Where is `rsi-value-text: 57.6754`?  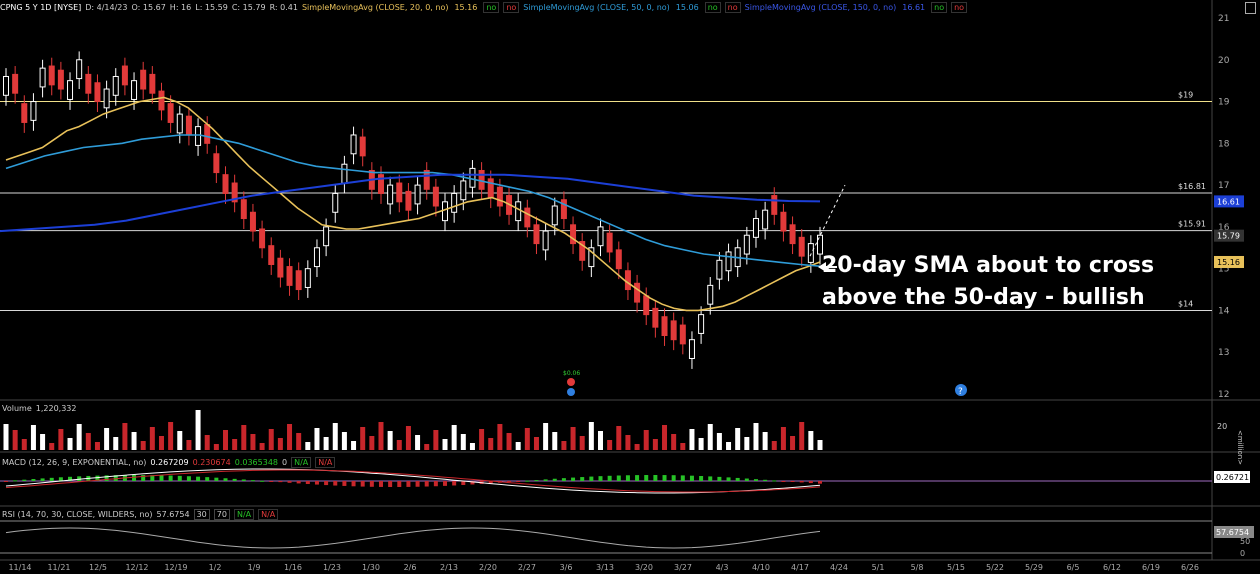
rsi-value-text: 57.6754 is located at coordinates (1232, 532).